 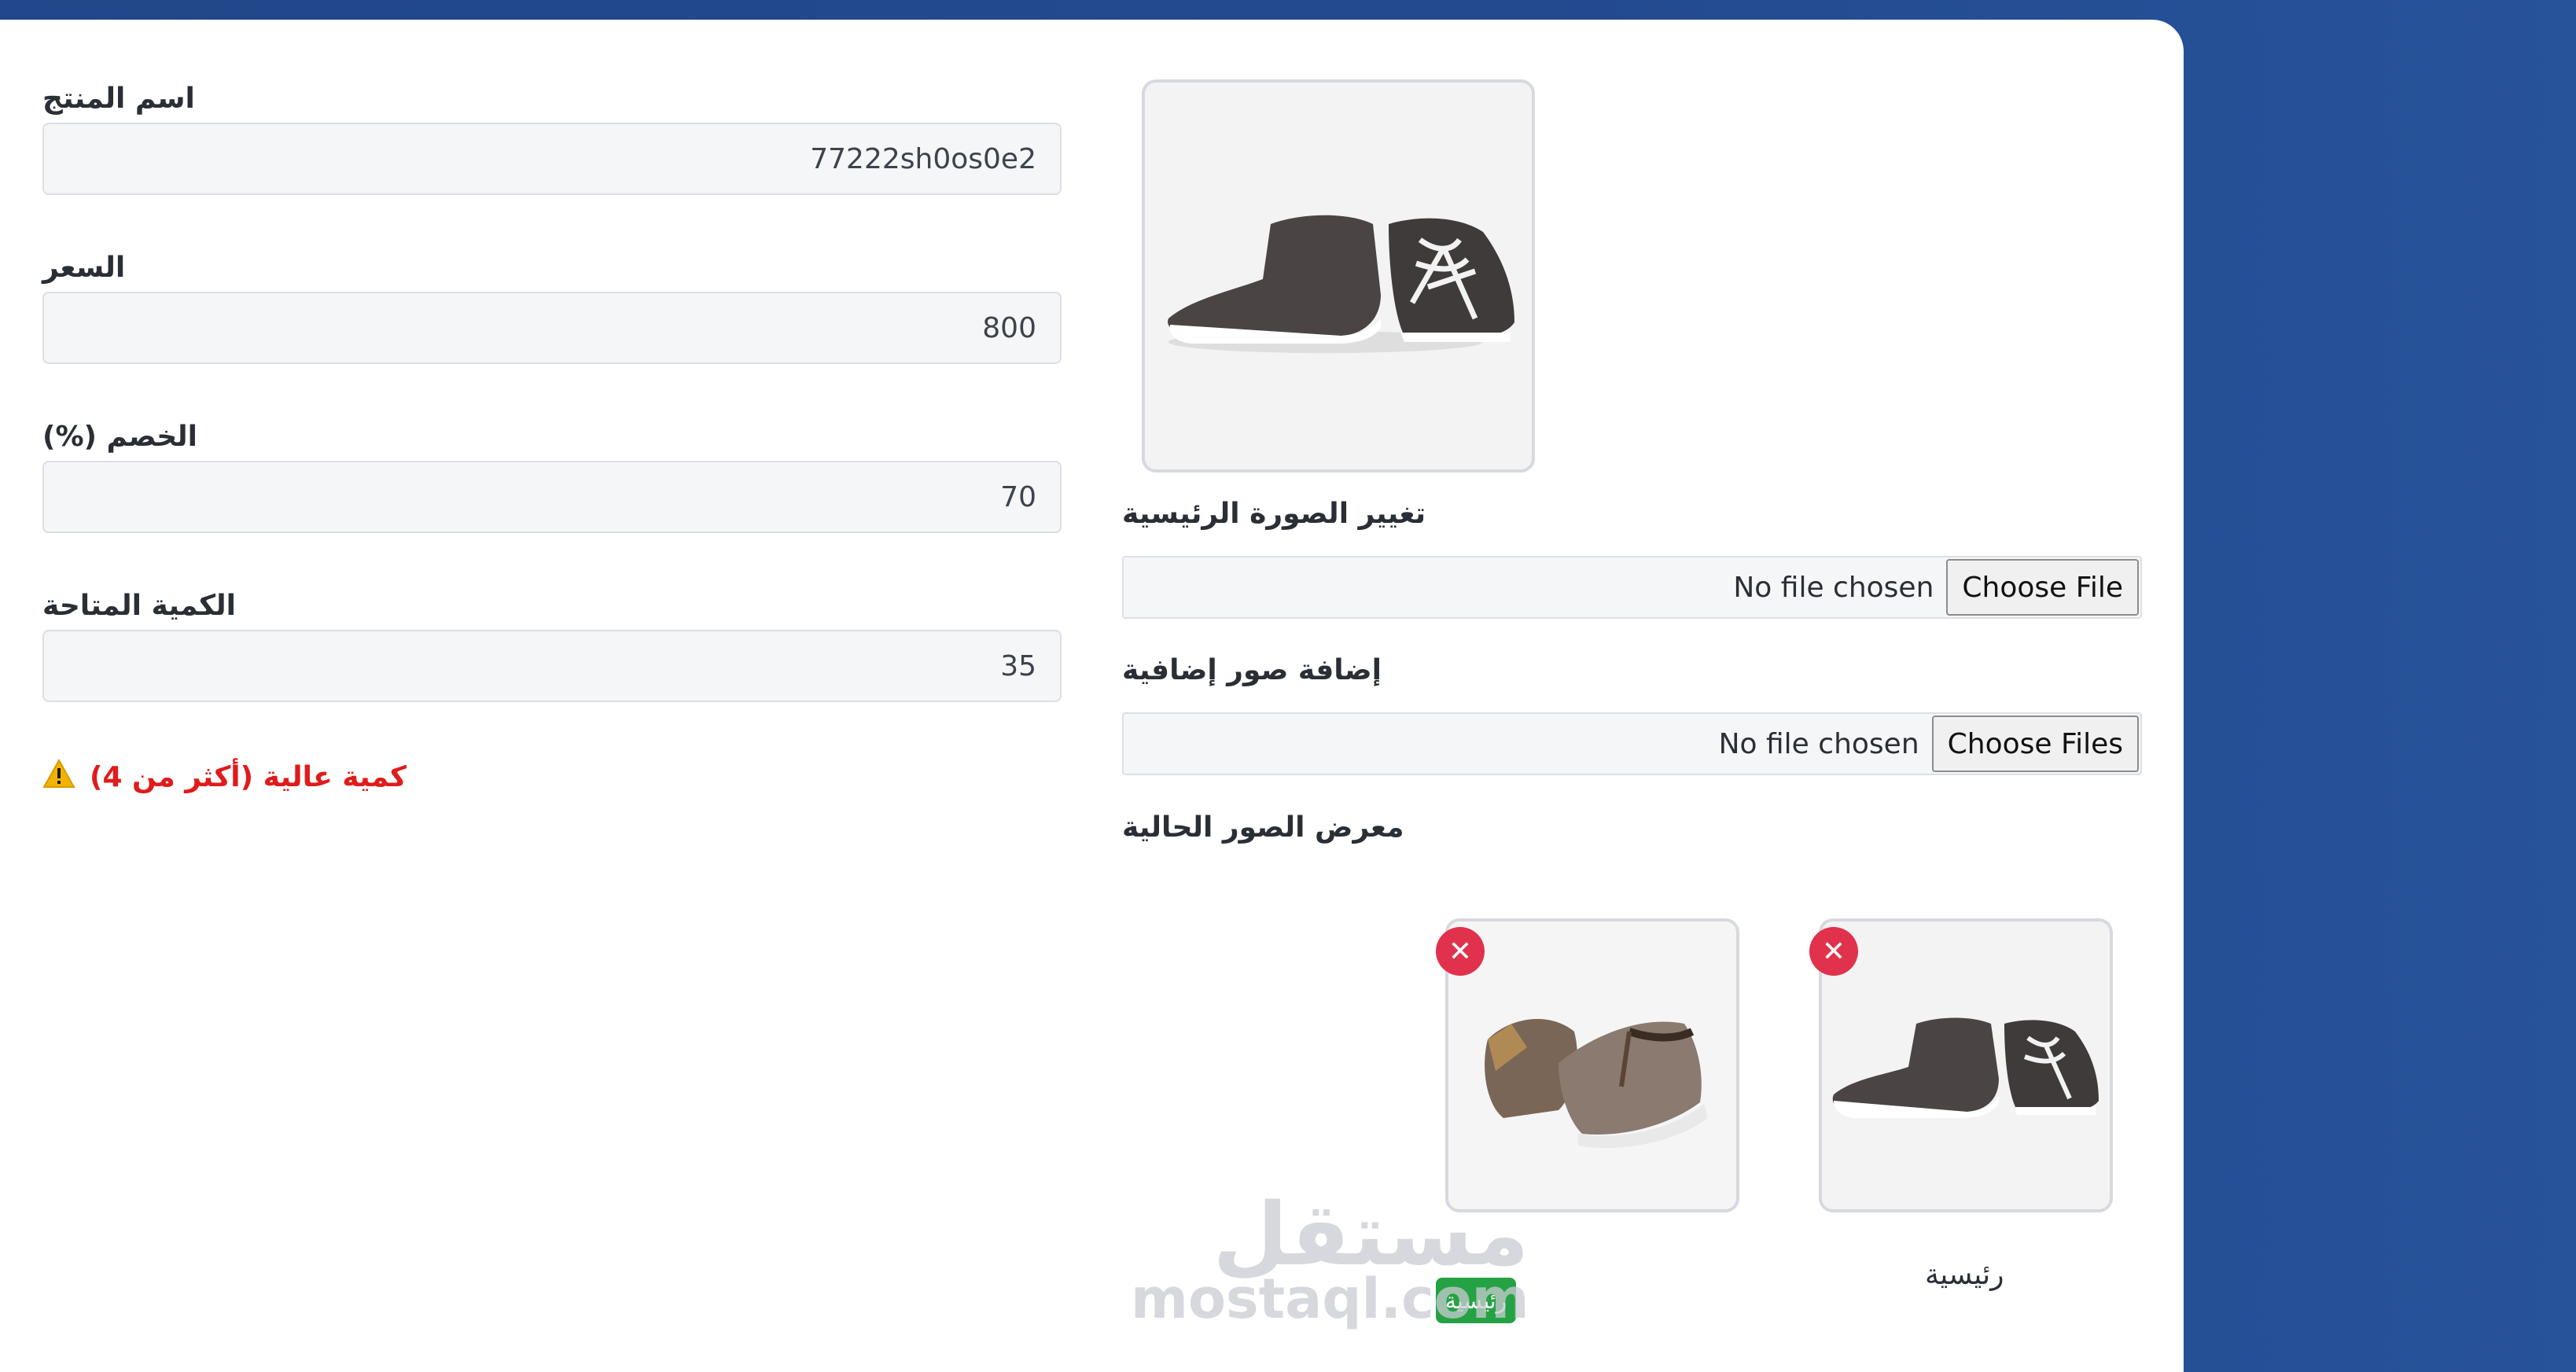 What do you see at coordinates (1252, 670) in the screenshot?
I see `add-images-label: إضافة صور إضافية` at bounding box center [1252, 670].